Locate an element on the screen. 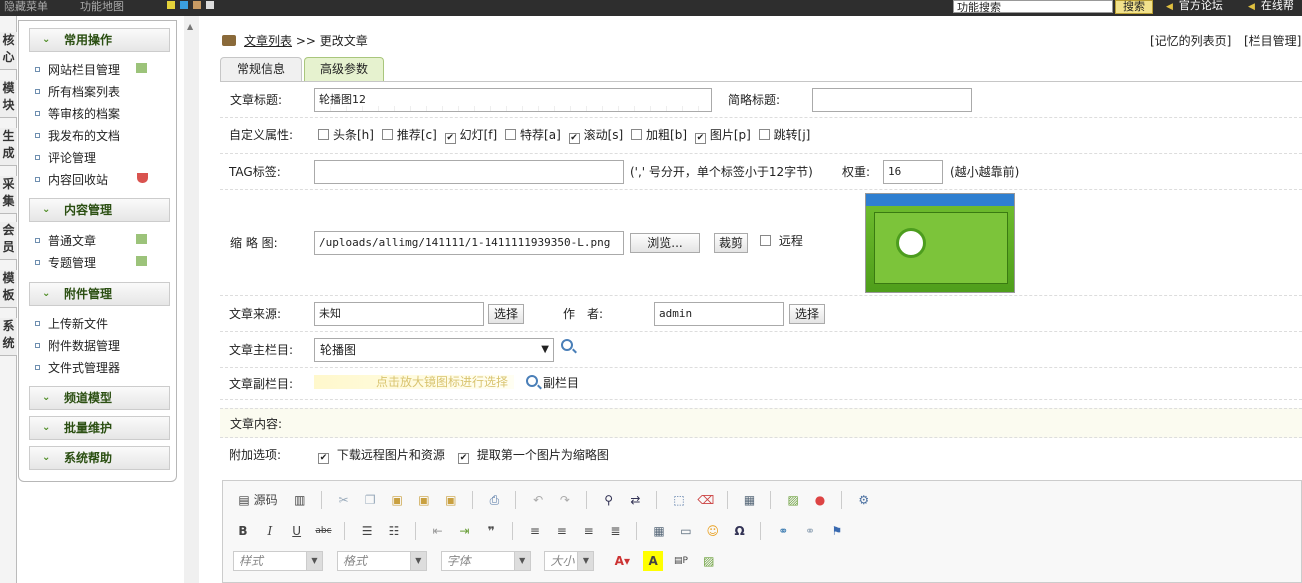 This screenshot has width=1302, height=583. sidebar-item-all-archives: 所有档案列表 is located at coordinates (77, 92).